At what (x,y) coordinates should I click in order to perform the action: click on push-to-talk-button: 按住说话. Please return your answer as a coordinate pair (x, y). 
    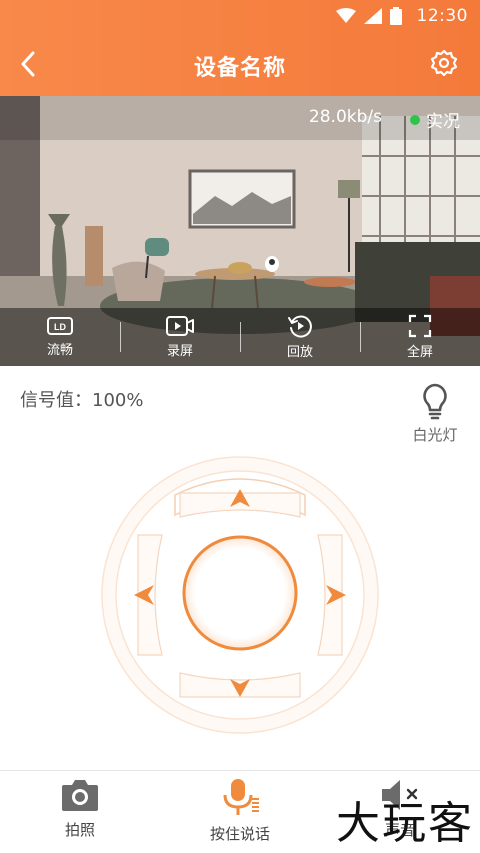
    Looking at the image, I should click on (240, 812).